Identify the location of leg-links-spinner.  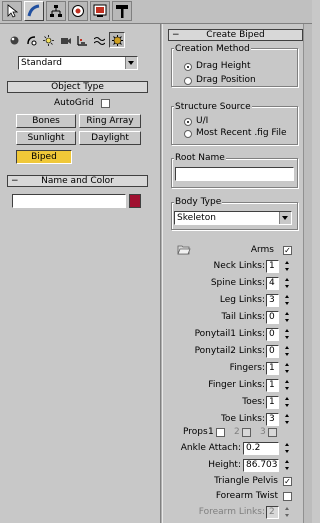
(287, 300).